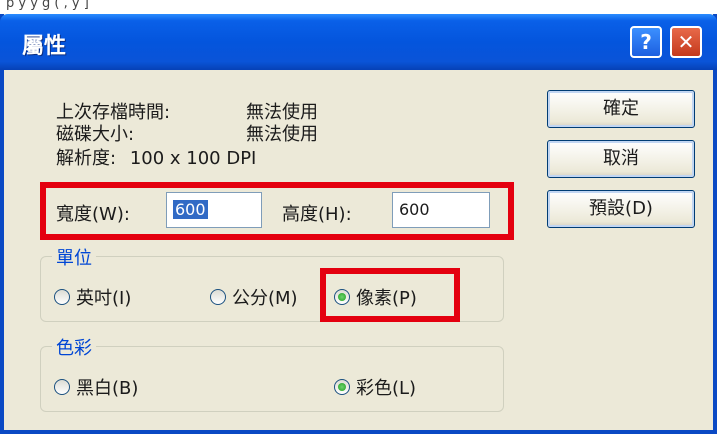  I want to click on close-icon: ✕, so click(686, 42).